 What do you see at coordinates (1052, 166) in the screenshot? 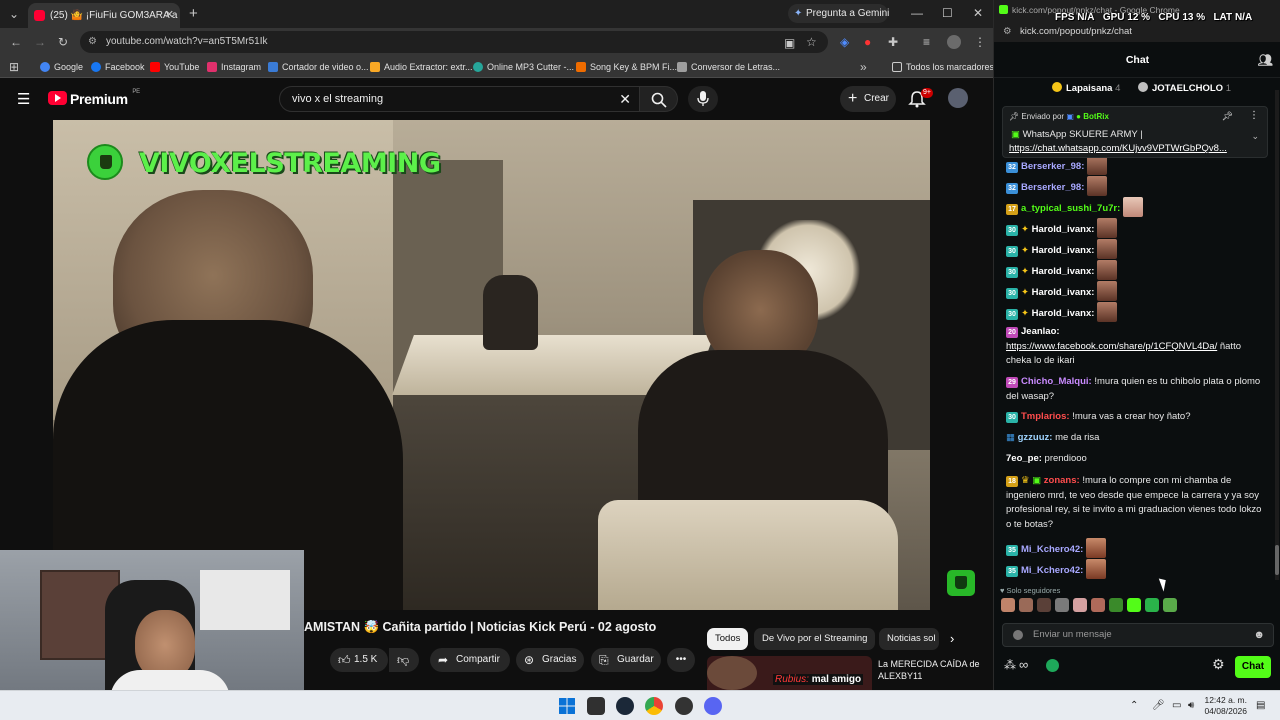
I see `chat-username: Berserker_98:` at bounding box center [1052, 166].